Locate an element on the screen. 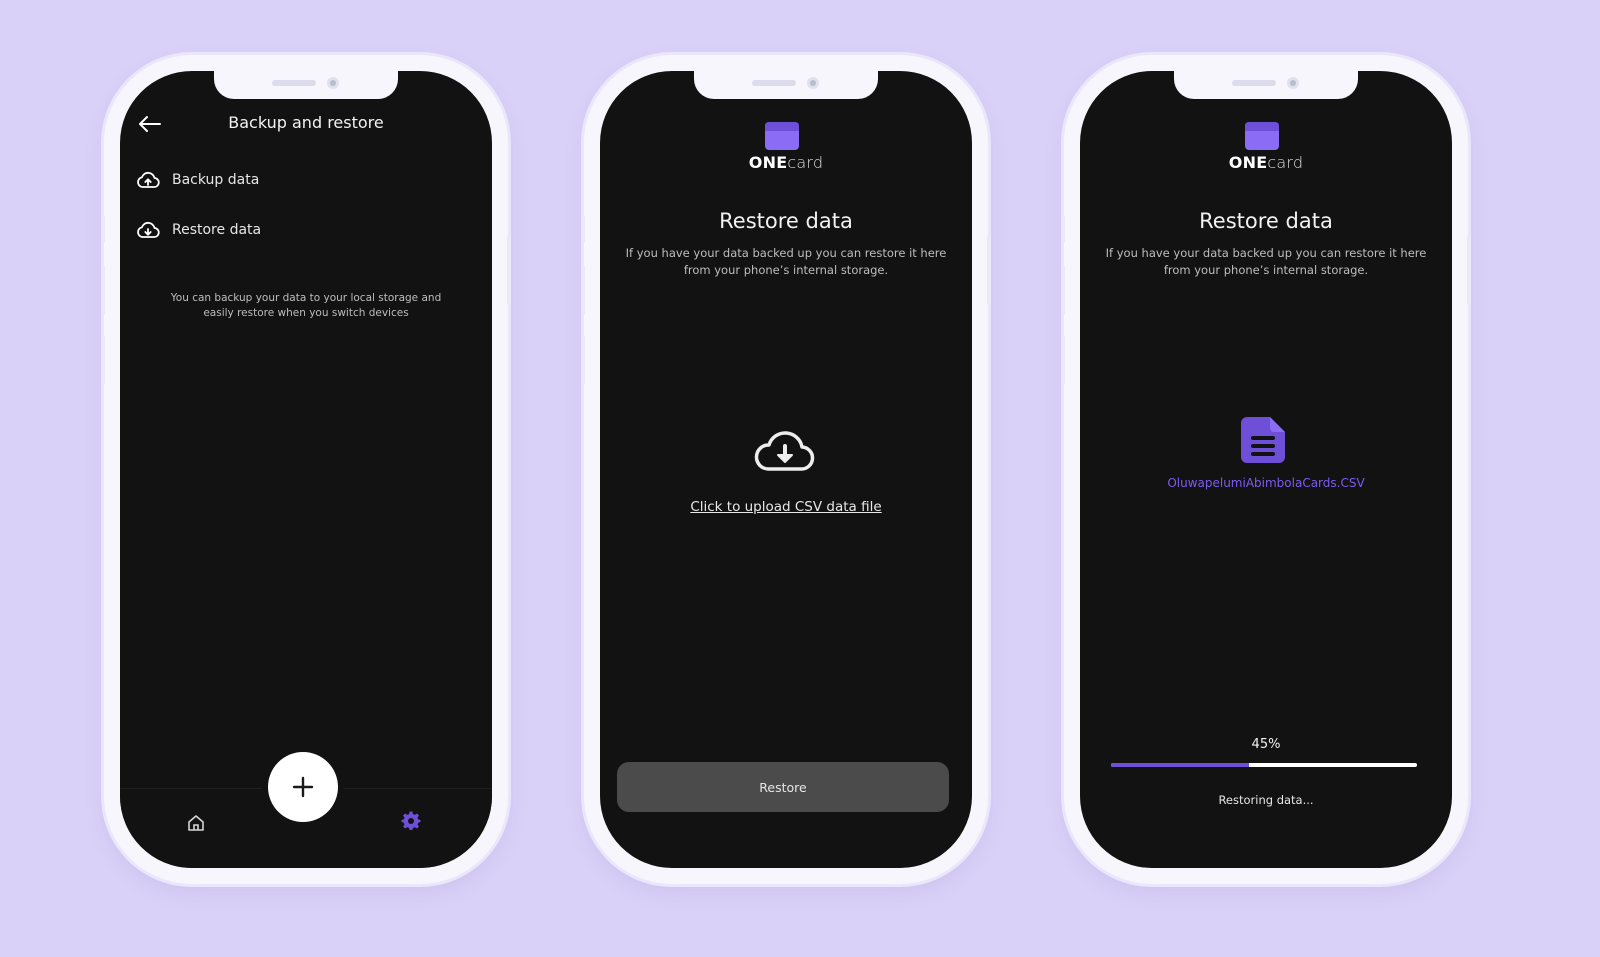 This screenshot has height=957, width=1600. progress-percent: 45% is located at coordinates (1266, 744).